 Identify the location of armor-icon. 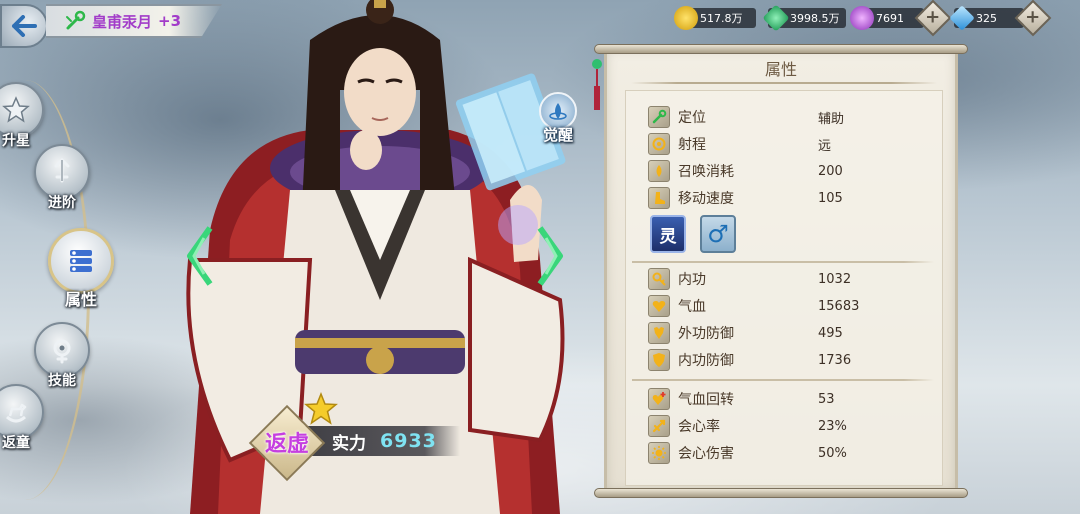
(659, 333).